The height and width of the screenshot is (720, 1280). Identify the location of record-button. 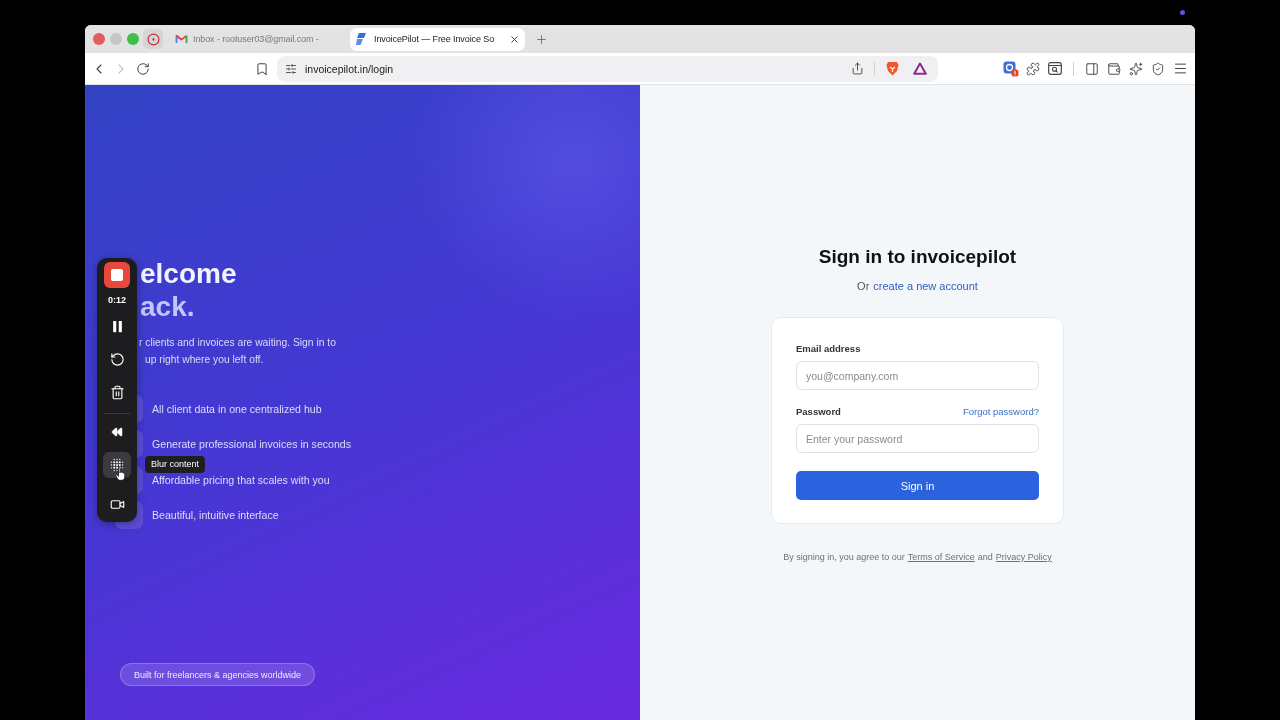
(153, 39).